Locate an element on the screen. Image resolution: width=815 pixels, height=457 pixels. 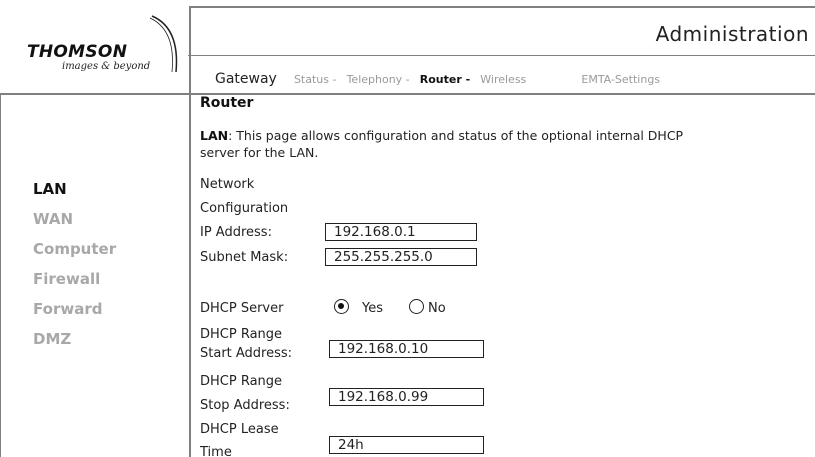
dhcp-no-radio is located at coordinates (416, 306).